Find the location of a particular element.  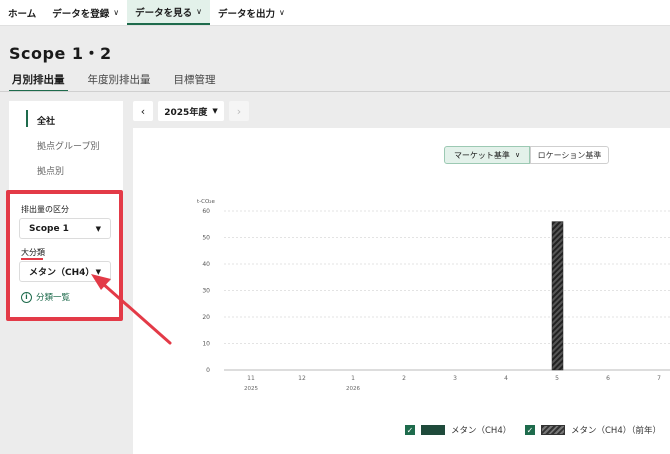

chevron-left-icon: ‹ is located at coordinates (143, 111).